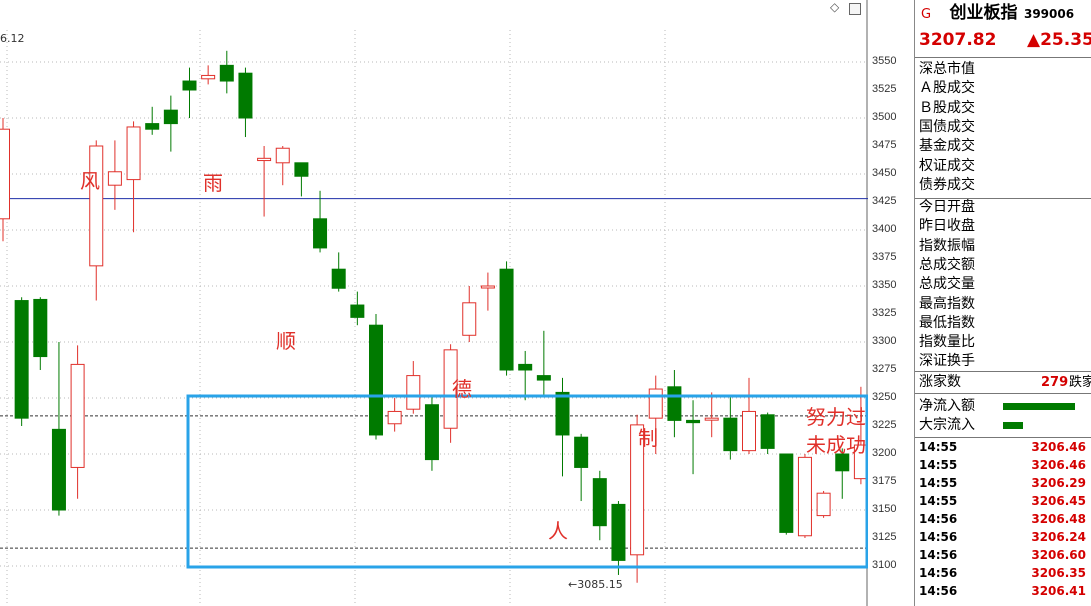  I want to click on annotation-ren: 人, so click(558, 531).